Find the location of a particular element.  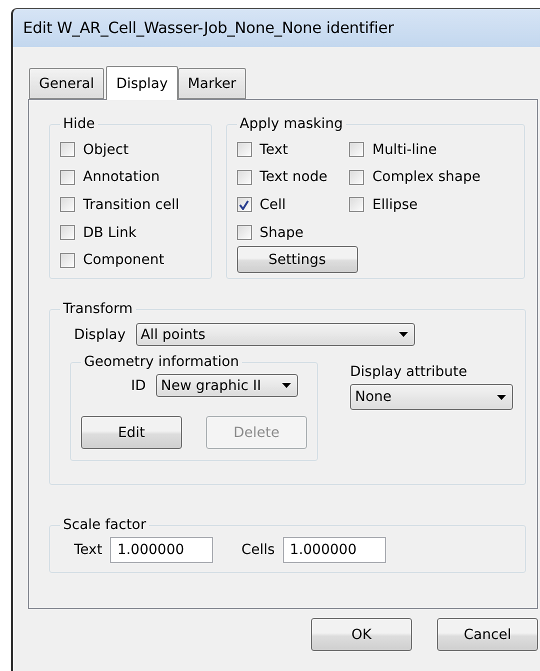

checkbox-label: Text is located at coordinates (274, 150).